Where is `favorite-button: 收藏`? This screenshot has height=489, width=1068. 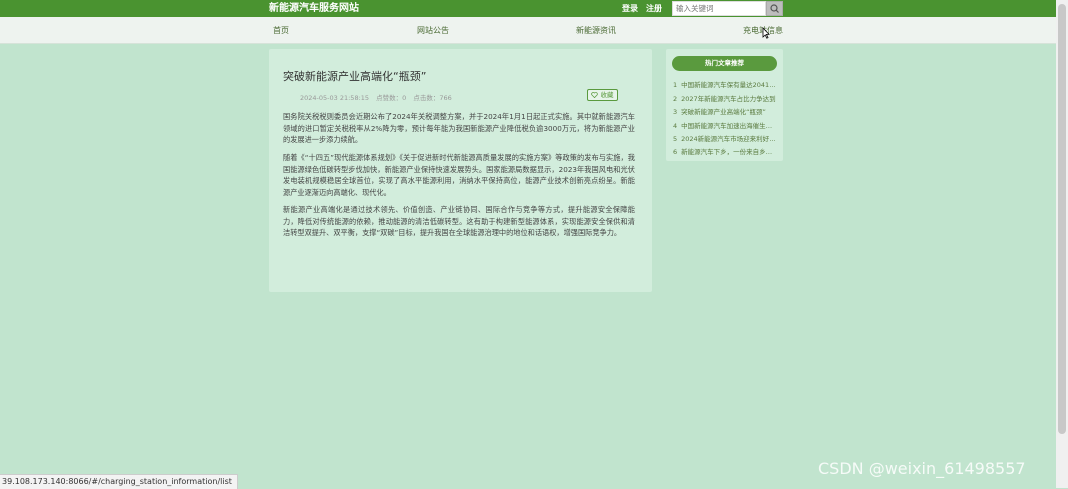 favorite-button: 收藏 is located at coordinates (602, 95).